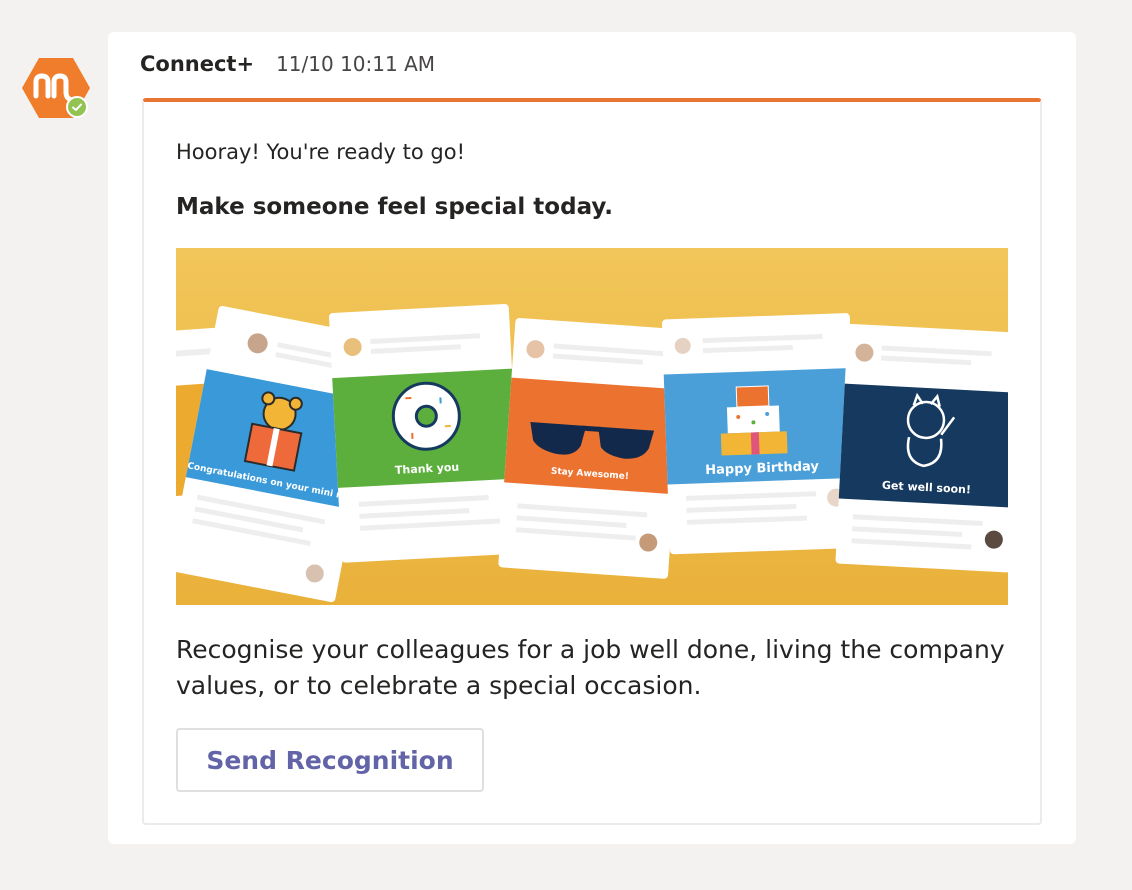  I want to click on hero-card-stay-awesome: Stay Awesome!, so click(591, 448).